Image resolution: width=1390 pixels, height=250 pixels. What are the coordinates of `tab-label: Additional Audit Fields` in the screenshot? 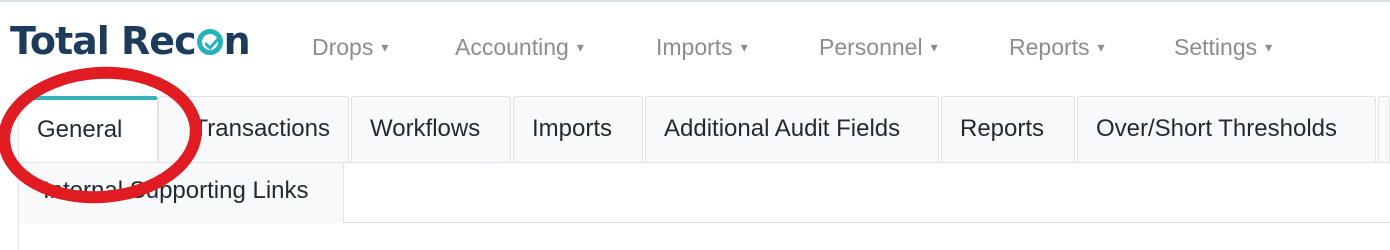 It's located at (782, 128).